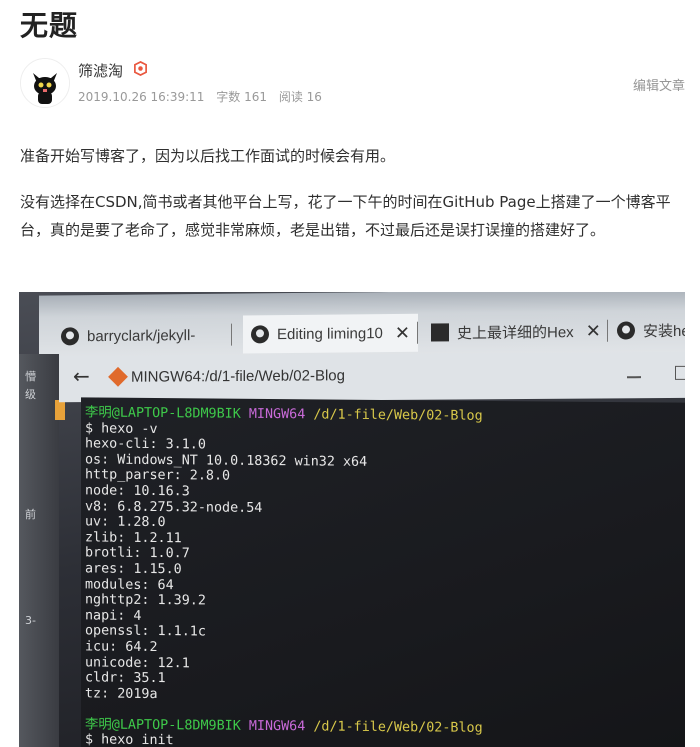 The image size is (700, 747). What do you see at coordinates (241, 97) in the screenshot?
I see `word-count: 字数 161` at bounding box center [241, 97].